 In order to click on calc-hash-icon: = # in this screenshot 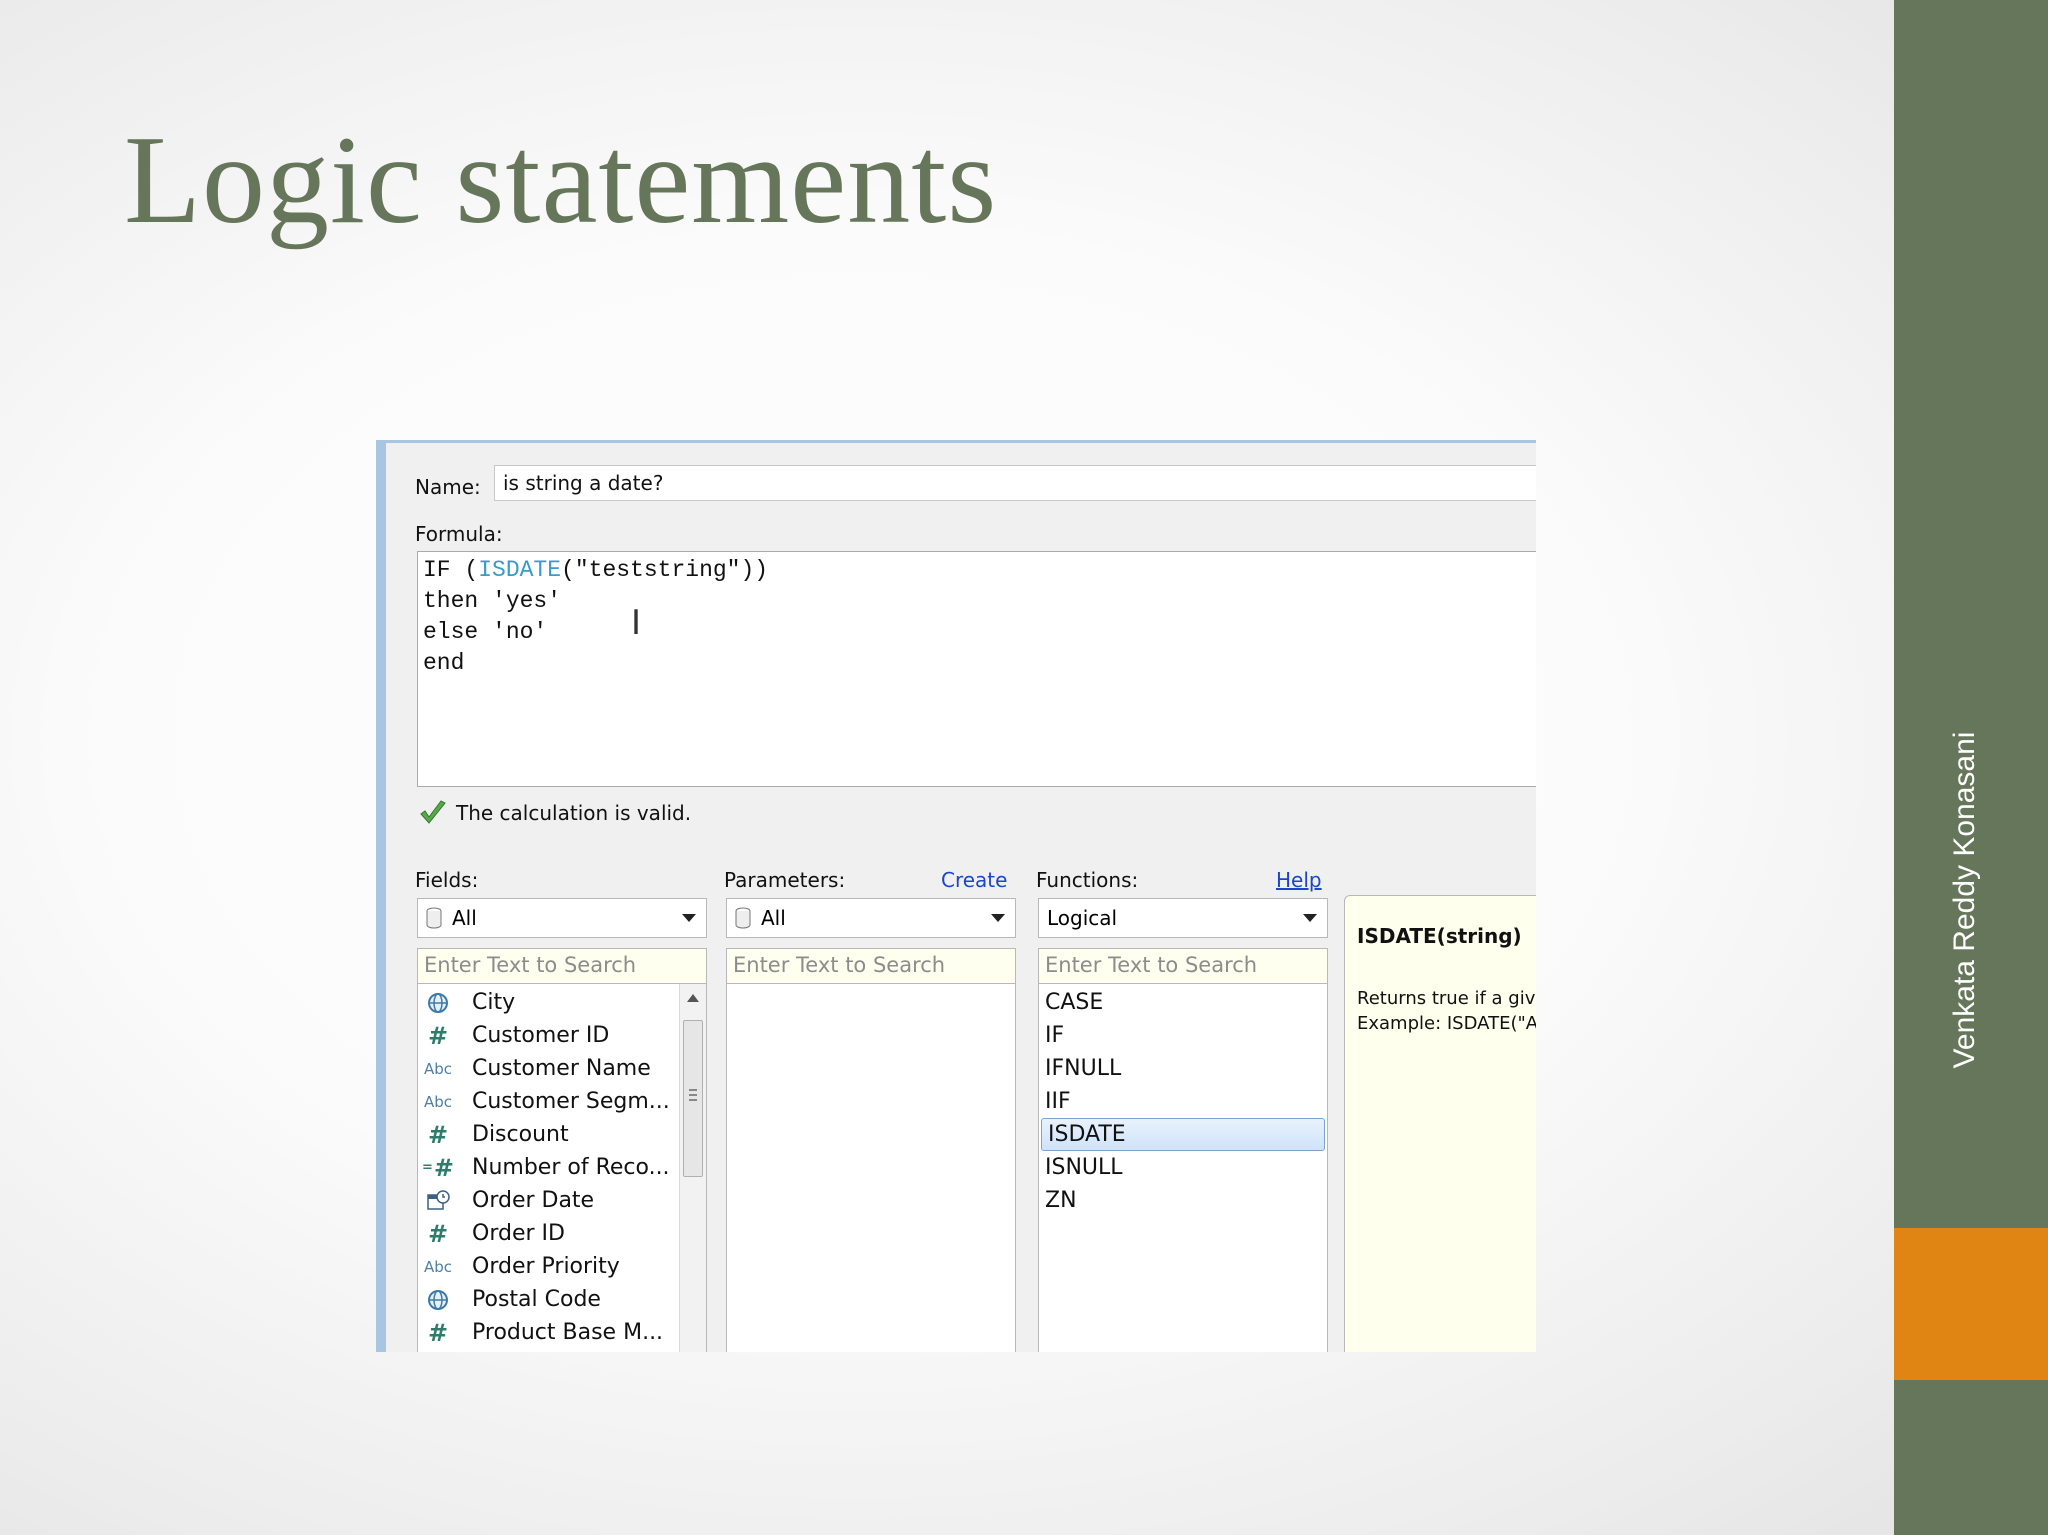, I will do `click(437, 1167)`.